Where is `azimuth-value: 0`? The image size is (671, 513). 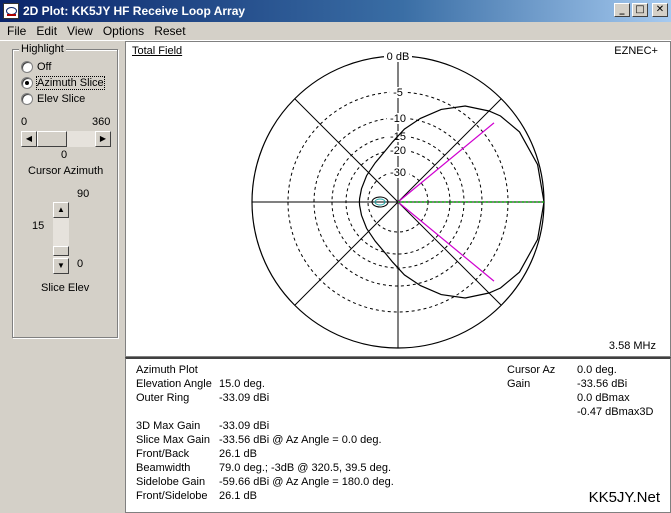 azimuth-value: 0 is located at coordinates (64, 155).